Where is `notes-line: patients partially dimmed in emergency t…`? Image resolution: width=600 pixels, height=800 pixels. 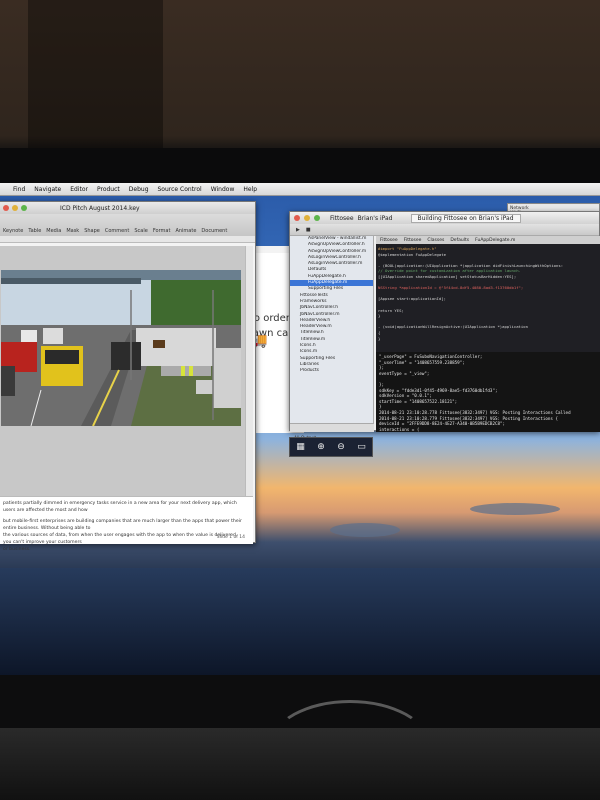
notes-line: patients partially dimmed in emergency t… is located at coordinates (120, 507).